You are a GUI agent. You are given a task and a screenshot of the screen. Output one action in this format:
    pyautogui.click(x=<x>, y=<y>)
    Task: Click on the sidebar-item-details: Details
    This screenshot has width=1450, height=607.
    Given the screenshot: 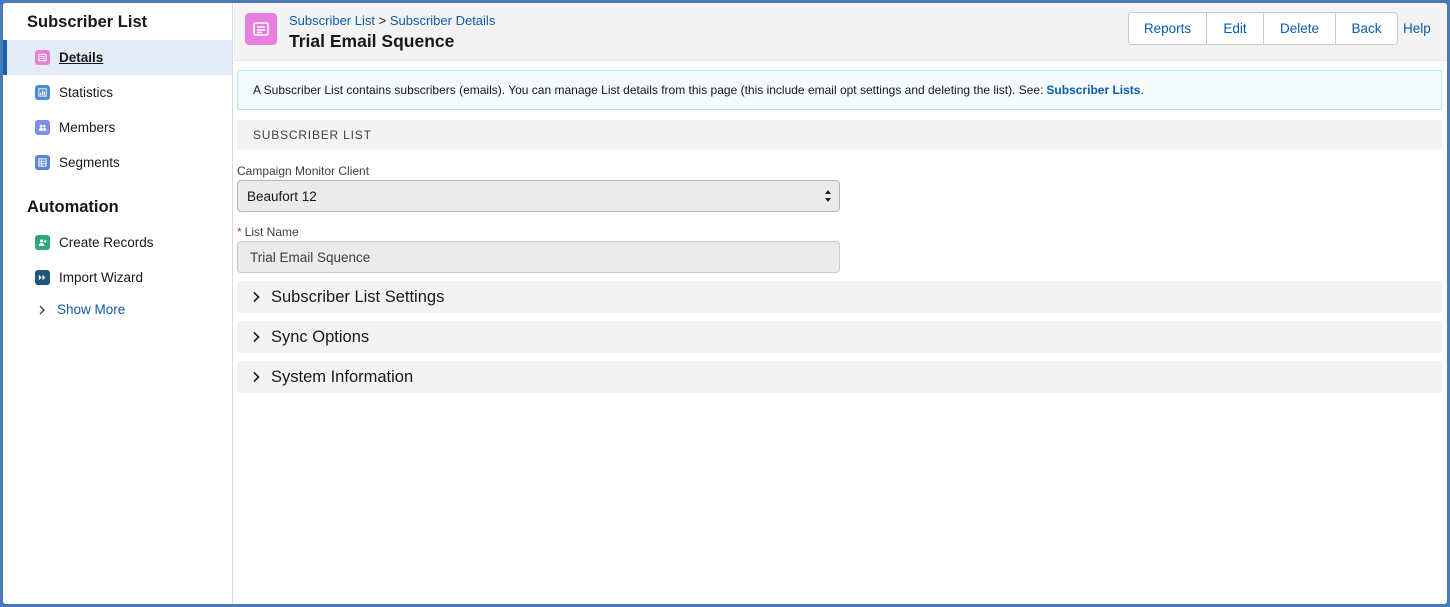 What is the action you would take?
    pyautogui.click(x=117, y=57)
    